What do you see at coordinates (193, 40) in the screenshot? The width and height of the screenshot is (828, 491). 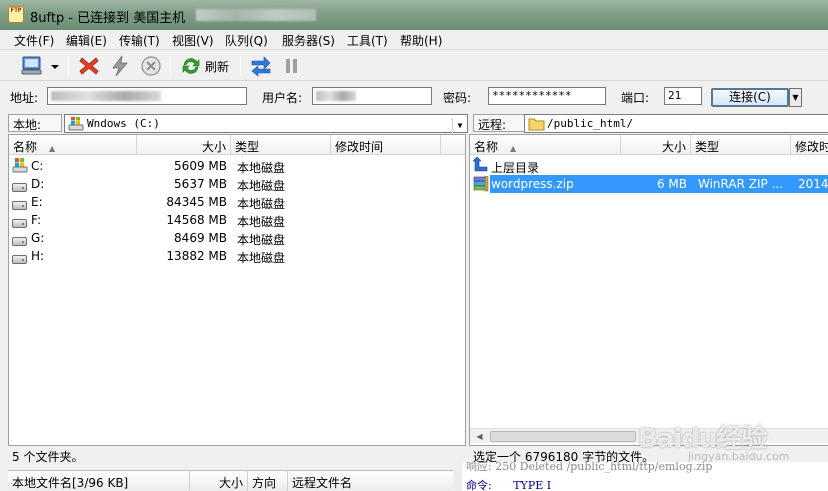 I see `menu-view: 视图(V)` at bounding box center [193, 40].